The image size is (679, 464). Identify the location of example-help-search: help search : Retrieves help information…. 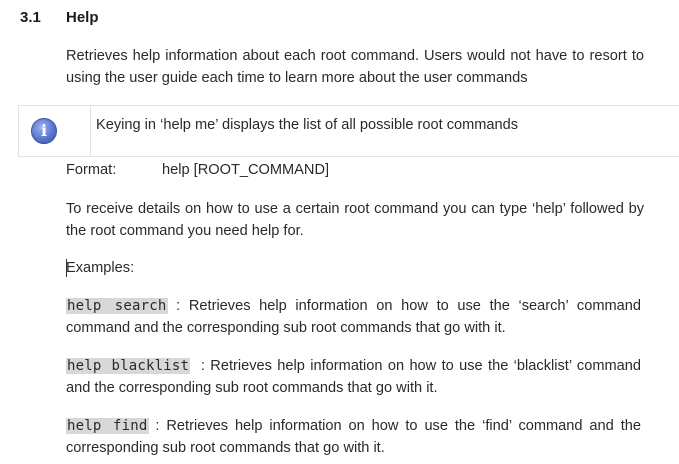
(353, 317).